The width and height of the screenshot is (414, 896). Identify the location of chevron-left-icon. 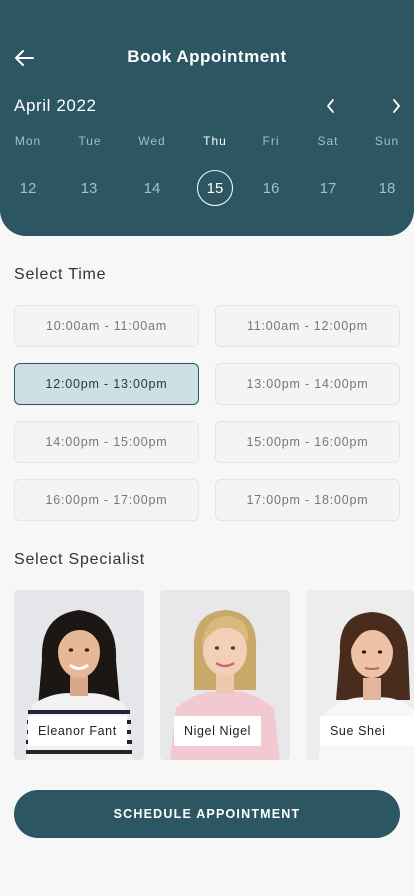
(330, 106).